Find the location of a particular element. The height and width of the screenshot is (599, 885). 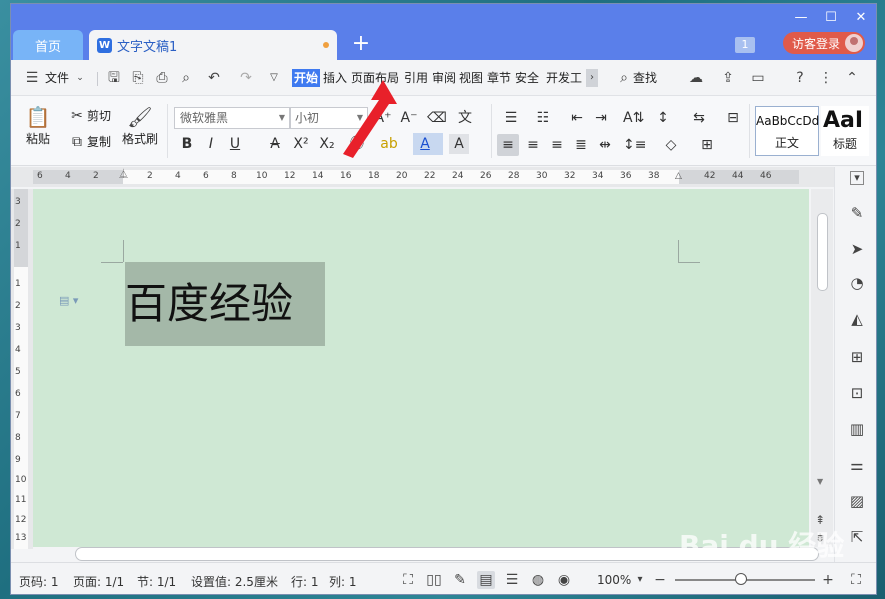

web-view-icon: ◍ is located at coordinates (538, 580).